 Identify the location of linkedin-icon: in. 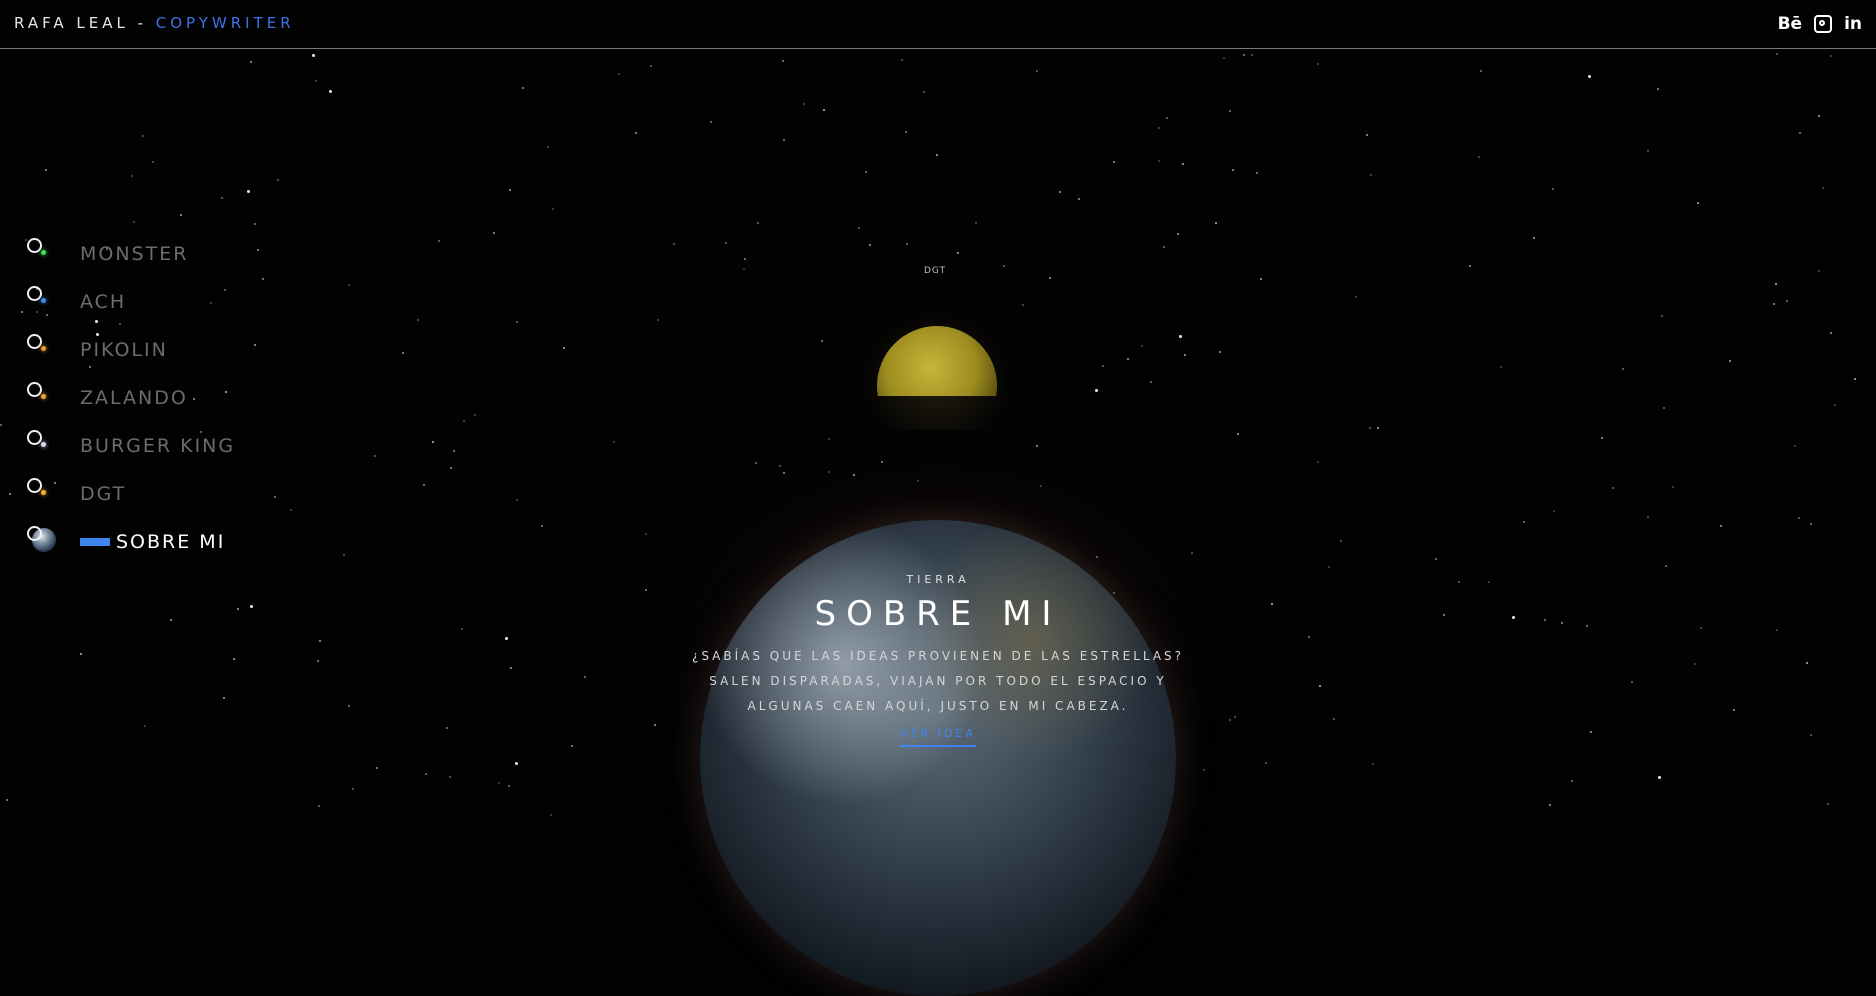
(1853, 24).